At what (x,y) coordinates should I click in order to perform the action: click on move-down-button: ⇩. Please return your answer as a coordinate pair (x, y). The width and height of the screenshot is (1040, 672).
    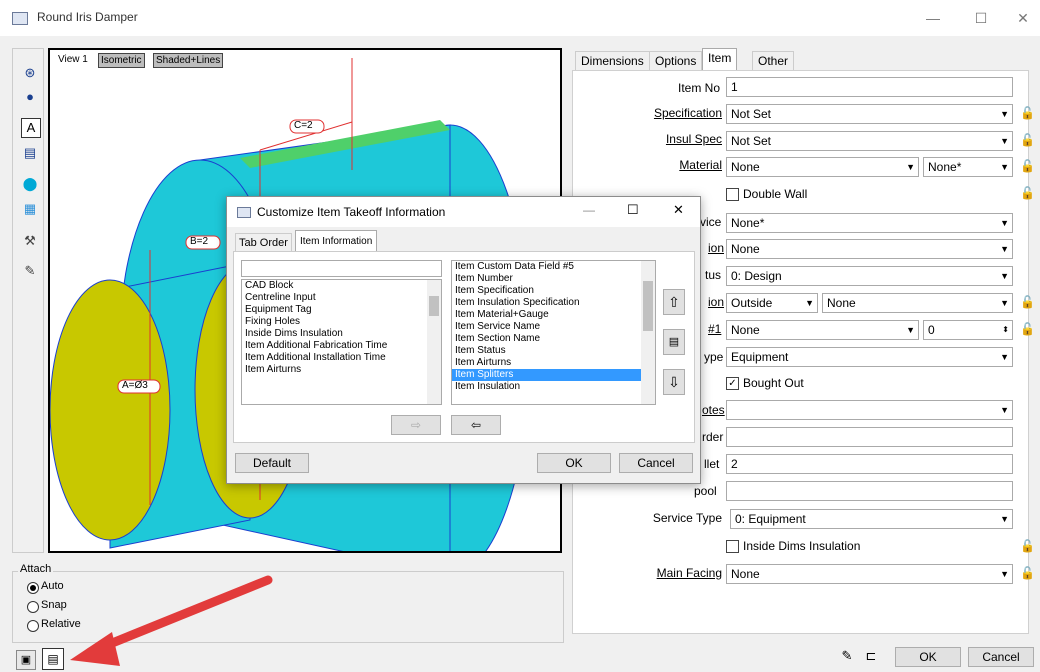
    Looking at the image, I should click on (674, 382).